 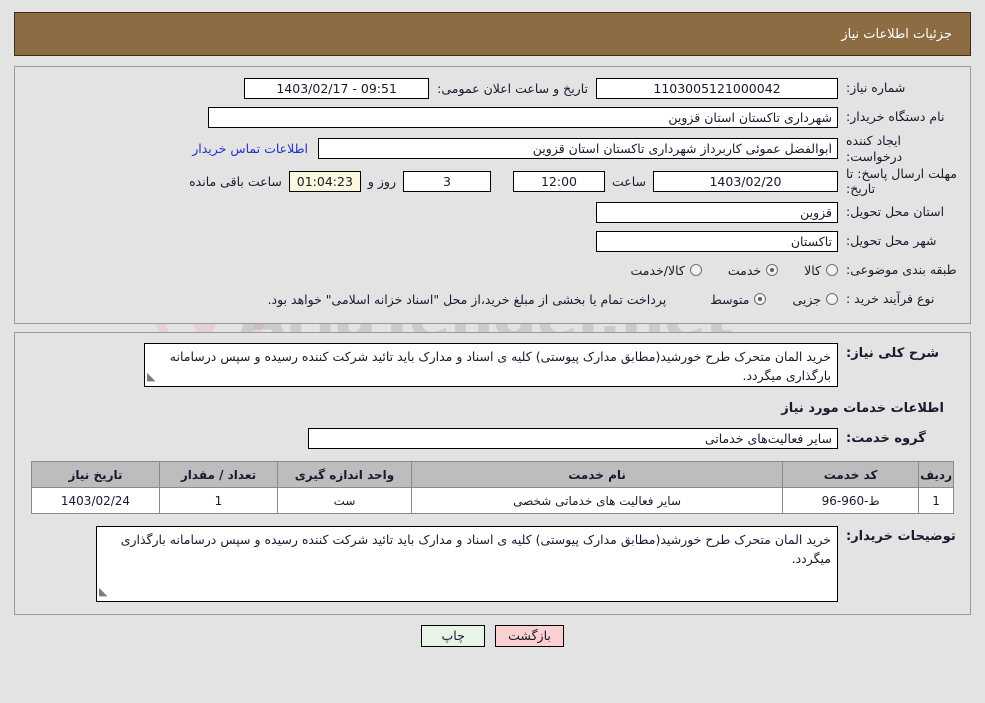 I want to click on print-button: چاپ, so click(x=453, y=636).